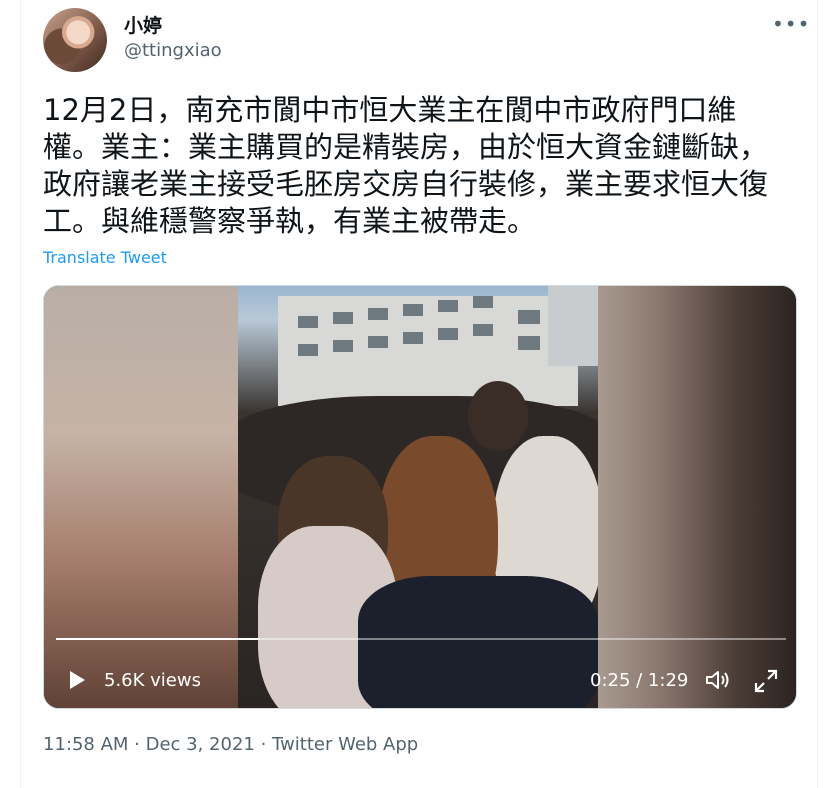 This screenshot has width=840, height=788. I want to click on video-time: 0:25 / 1:29, so click(639, 680).